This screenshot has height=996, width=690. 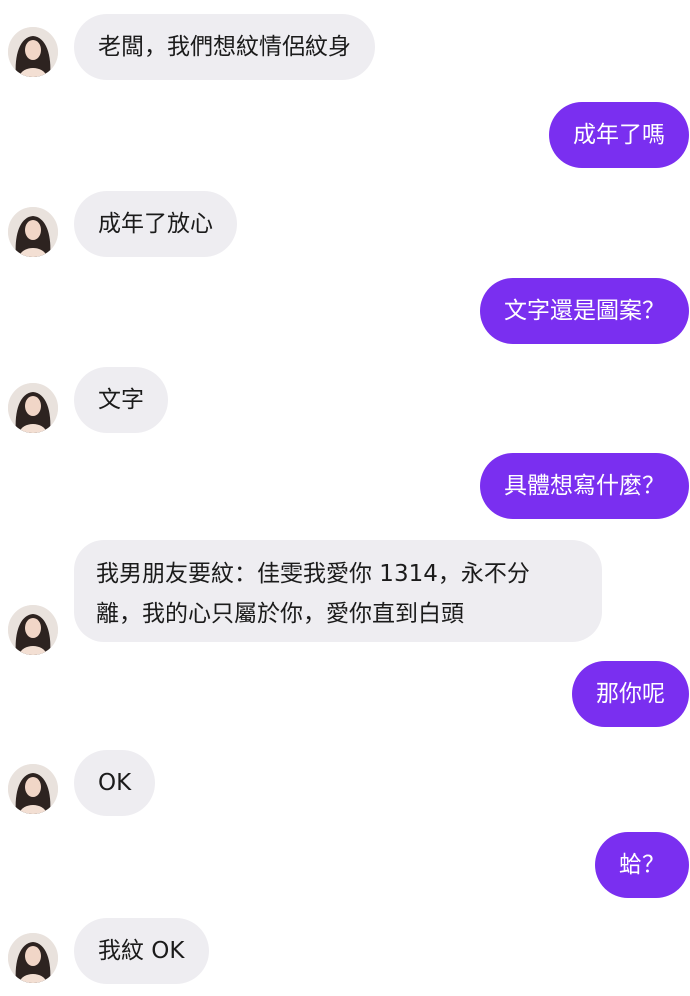 What do you see at coordinates (338, 591) in the screenshot?
I see `message-bubble-incoming: 我男朋友要紋：佳雯我愛你 1314，永不分 離，我的心只屬於你，愛你直到白頭` at bounding box center [338, 591].